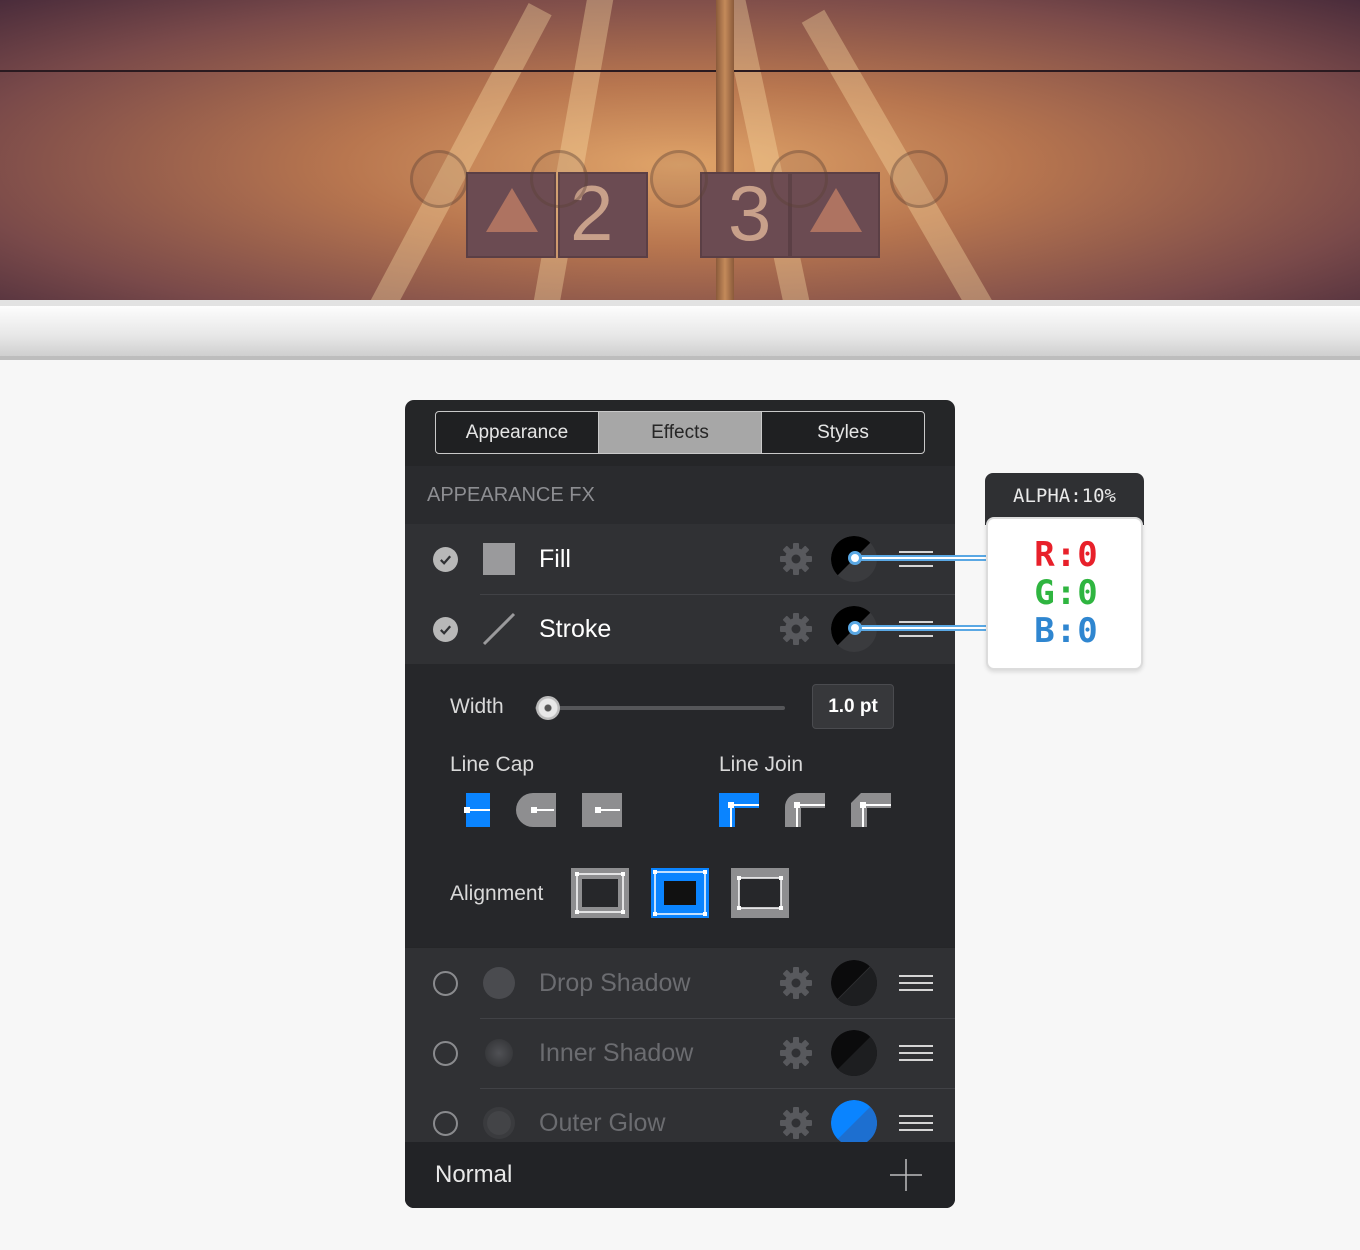 The image size is (1360, 1250). I want to click on stroke-line-icon, so click(499, 629).